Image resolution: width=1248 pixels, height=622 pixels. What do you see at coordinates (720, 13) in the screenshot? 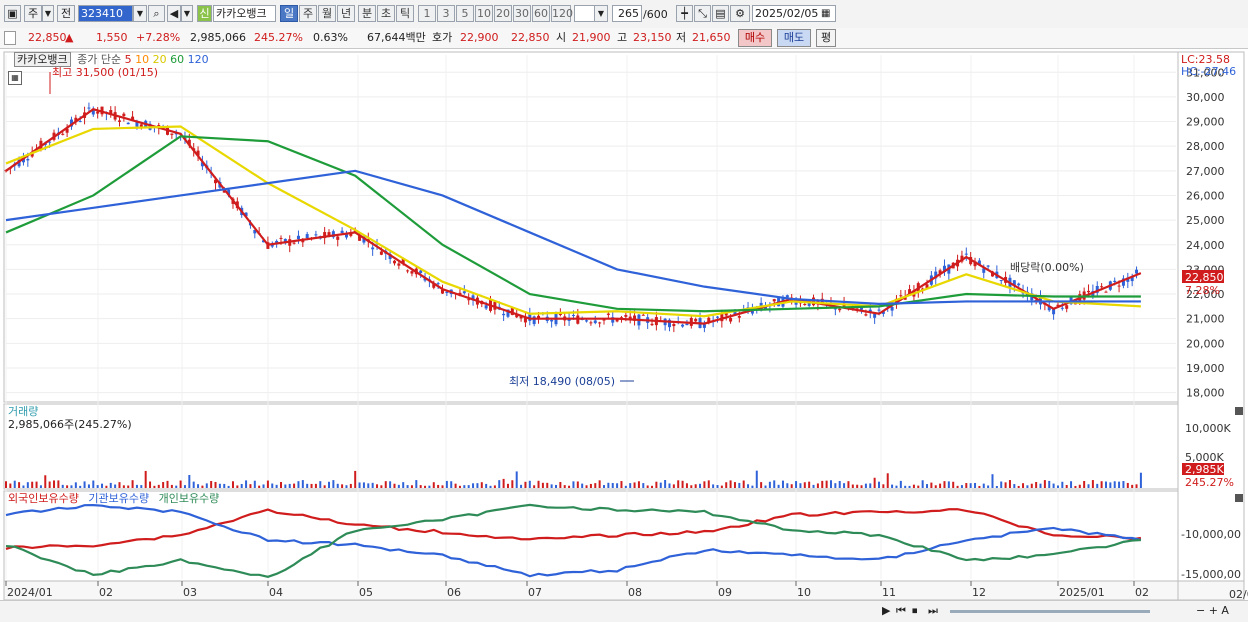
I see `save-icon: ▤` at bounding box center [720, 13].